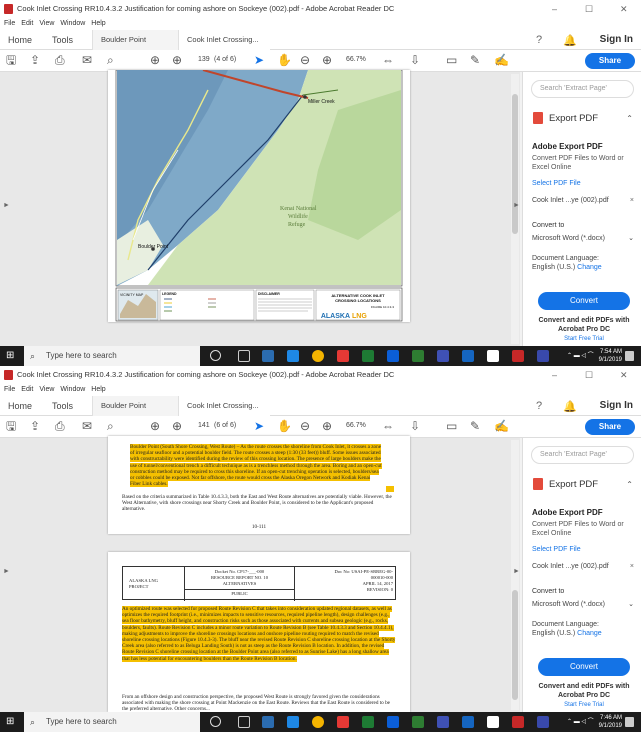  Describe the element at coordinates (584, 301) in the screenshot. I see `convert-button: Convert` at that location.